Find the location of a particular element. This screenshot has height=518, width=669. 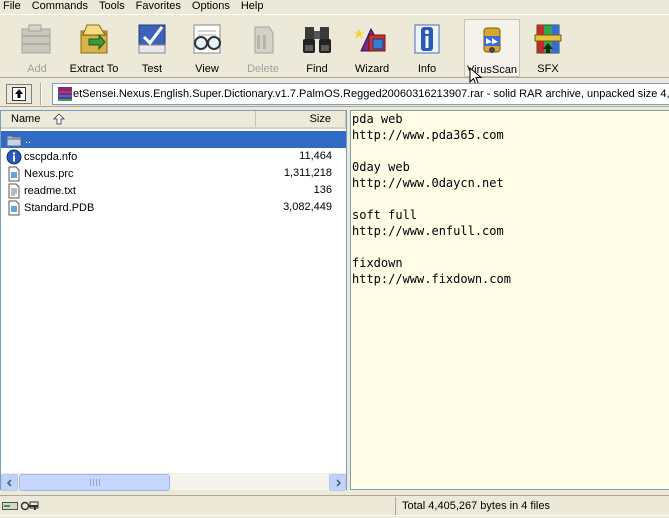

info-button: Info is located at coordinates (427, 48).